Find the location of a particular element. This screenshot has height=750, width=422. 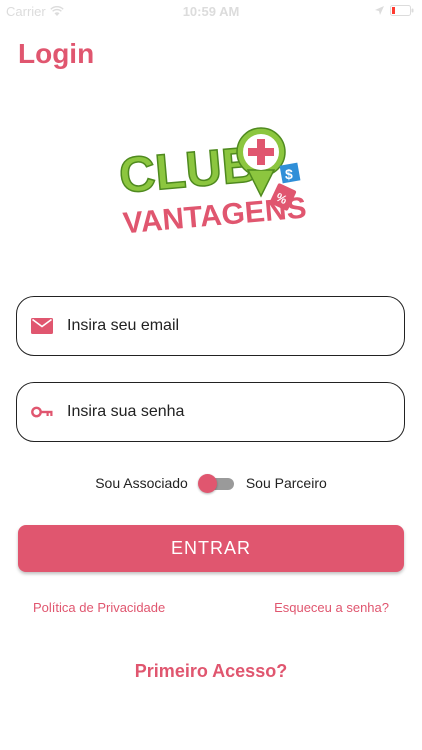

envelope-icon is located at coordinates (42, 326).